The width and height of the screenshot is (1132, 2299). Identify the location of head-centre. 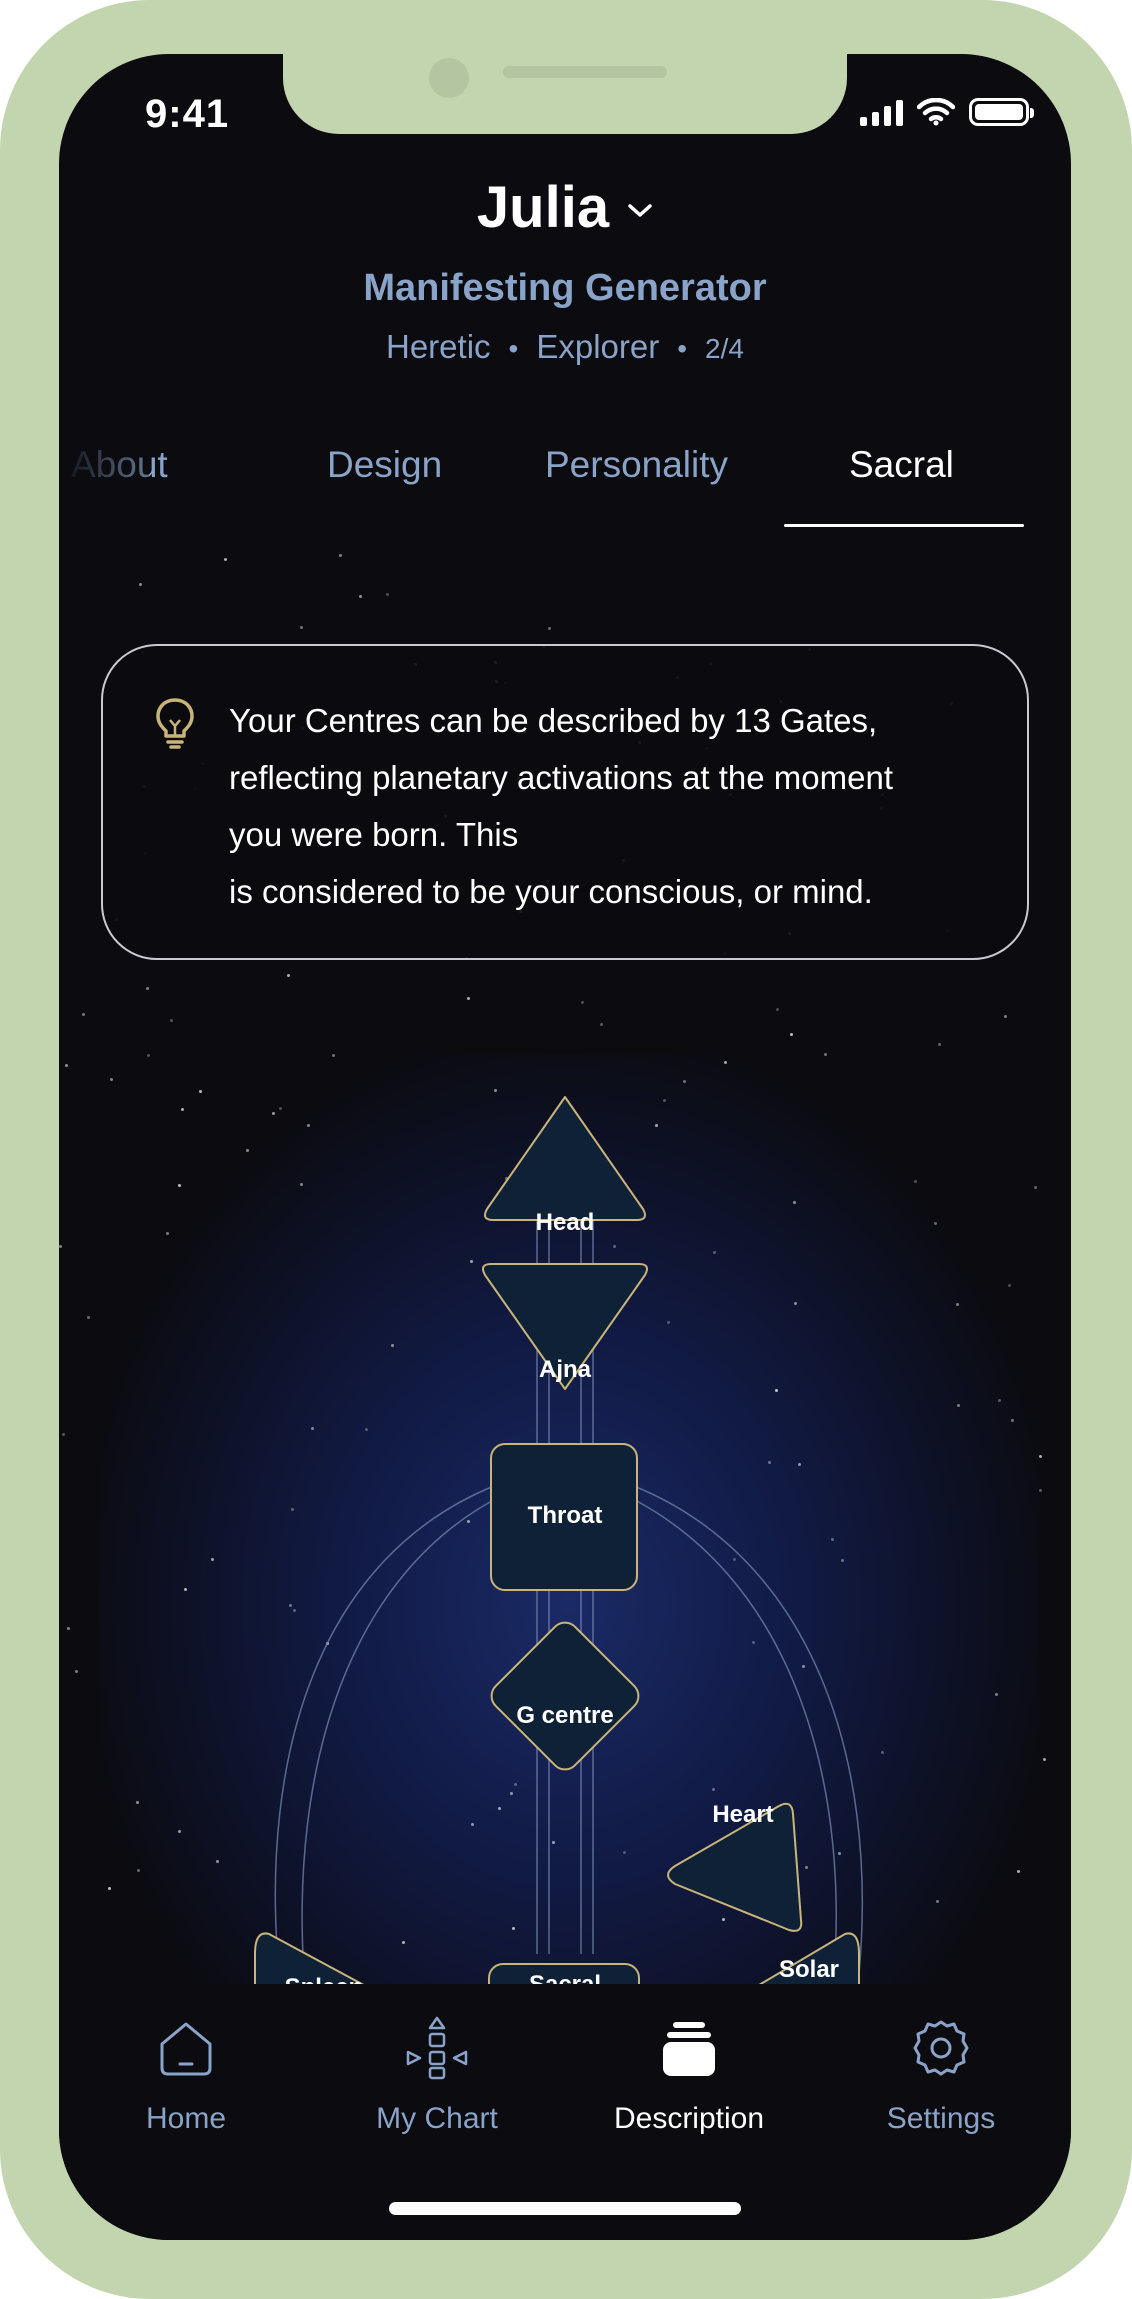
(565, 1158).